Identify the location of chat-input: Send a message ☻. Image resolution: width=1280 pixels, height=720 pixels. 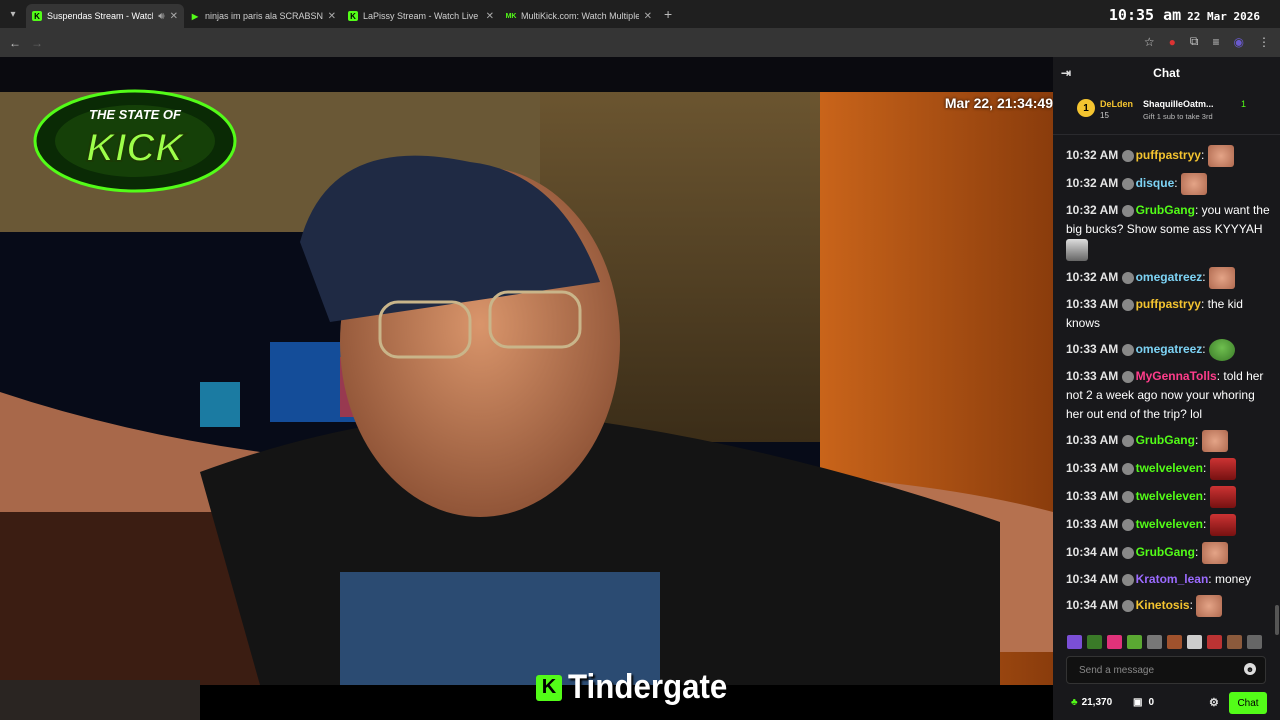
(1166, 670).